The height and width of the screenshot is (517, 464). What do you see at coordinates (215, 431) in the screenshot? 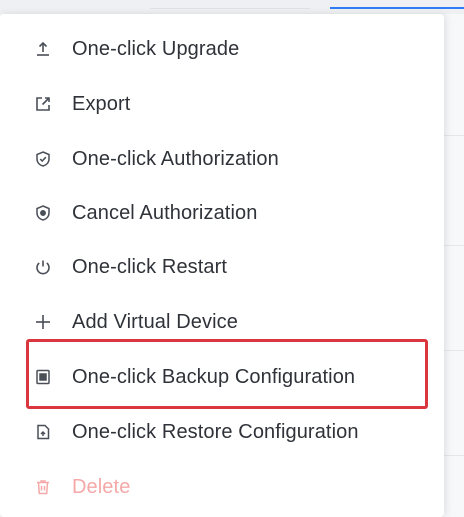
I see `menu-item-label: One-click Restore Configuration` at bounding box center [215, 431].